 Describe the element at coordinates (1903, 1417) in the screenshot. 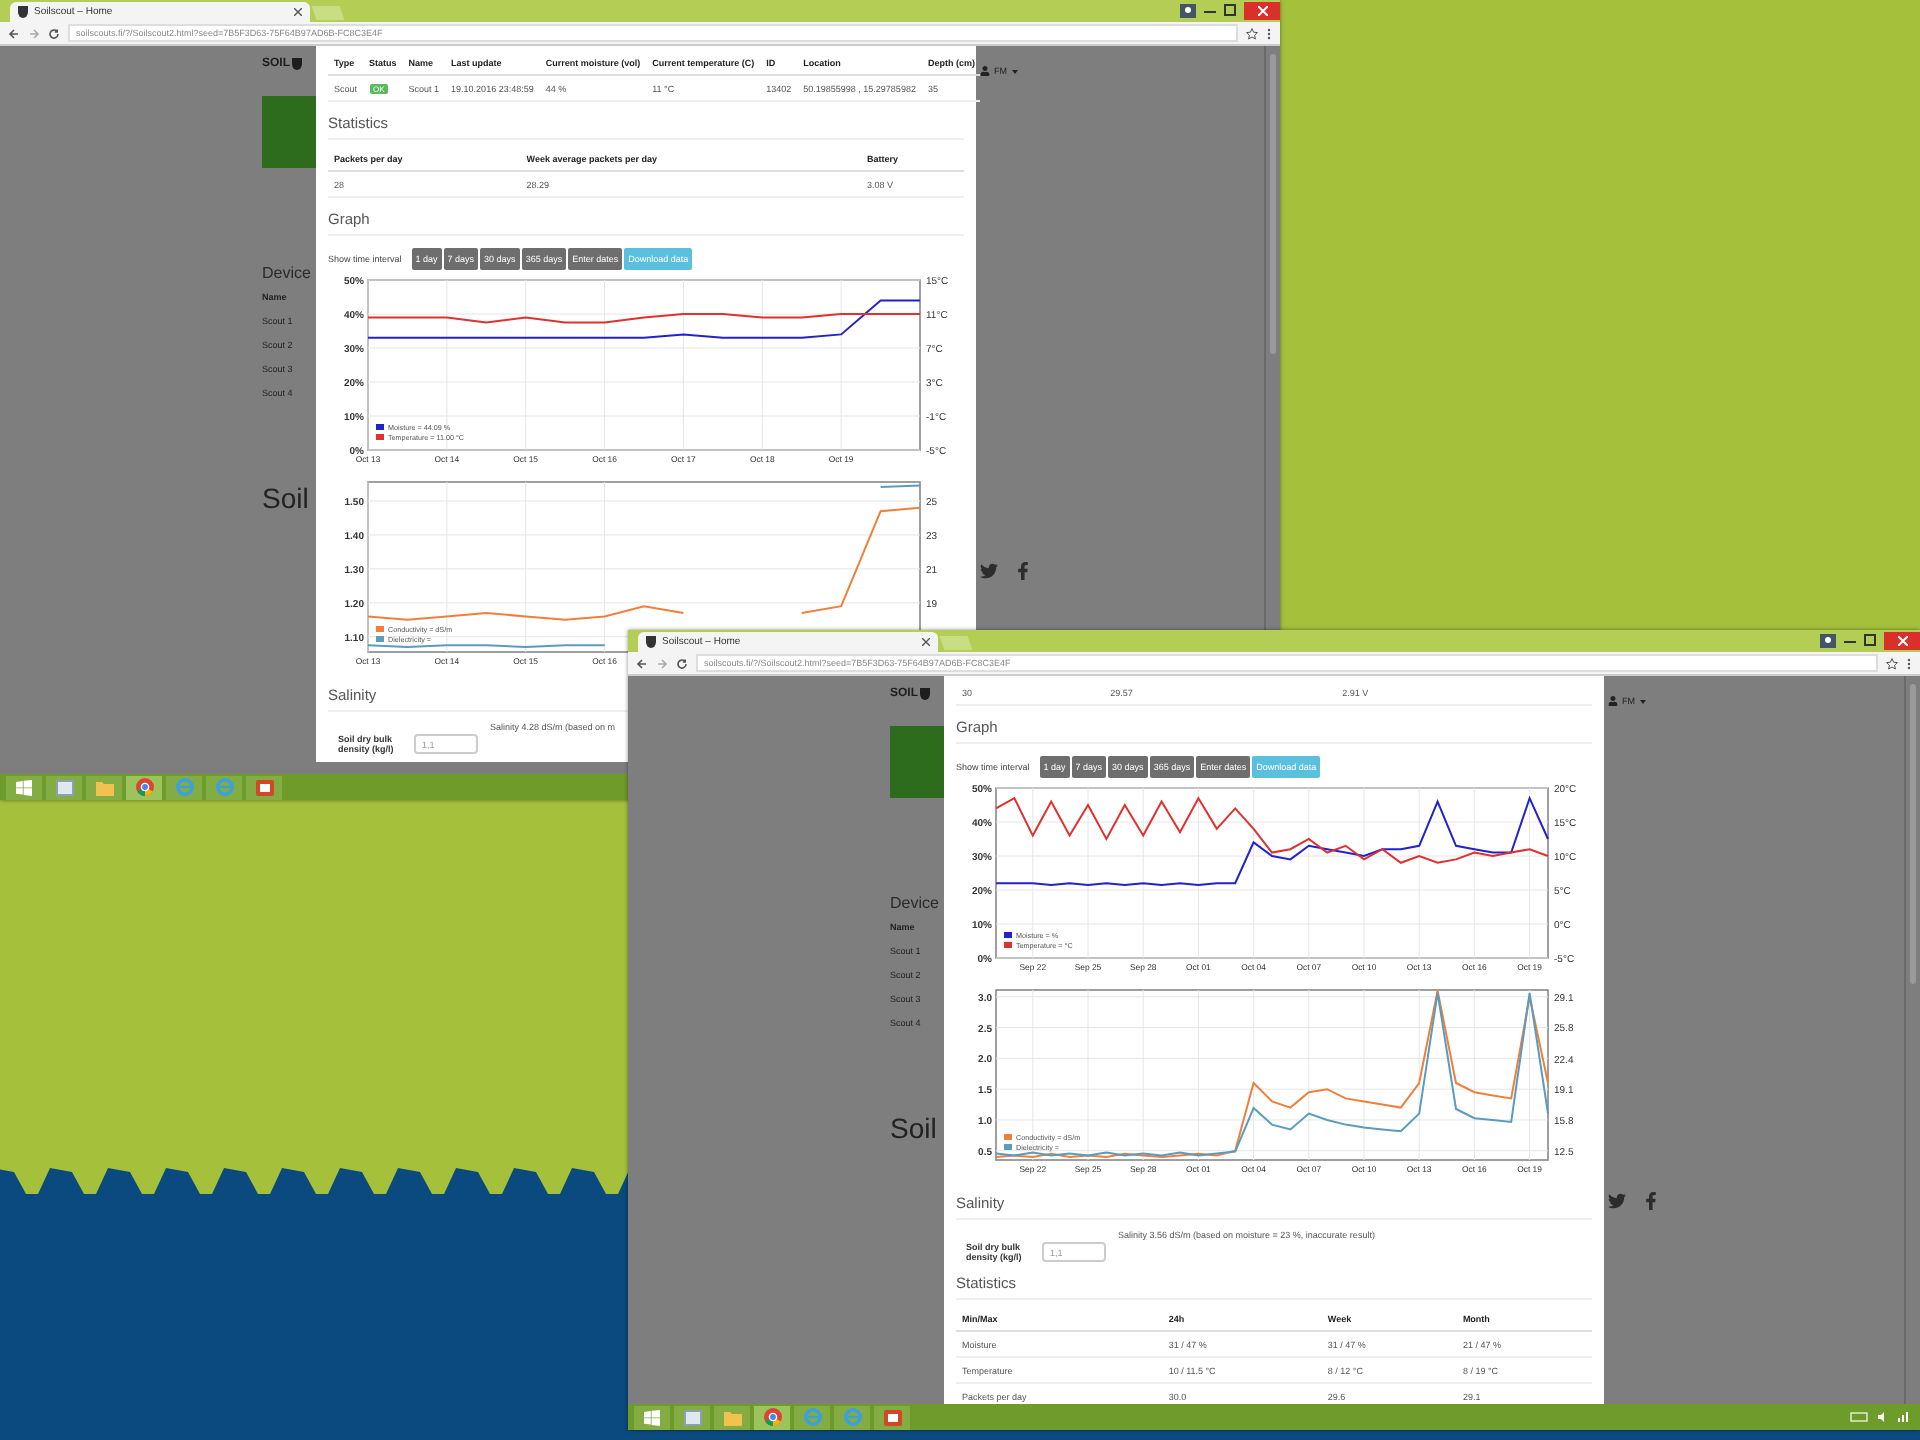

I see `network-icon` at that location.